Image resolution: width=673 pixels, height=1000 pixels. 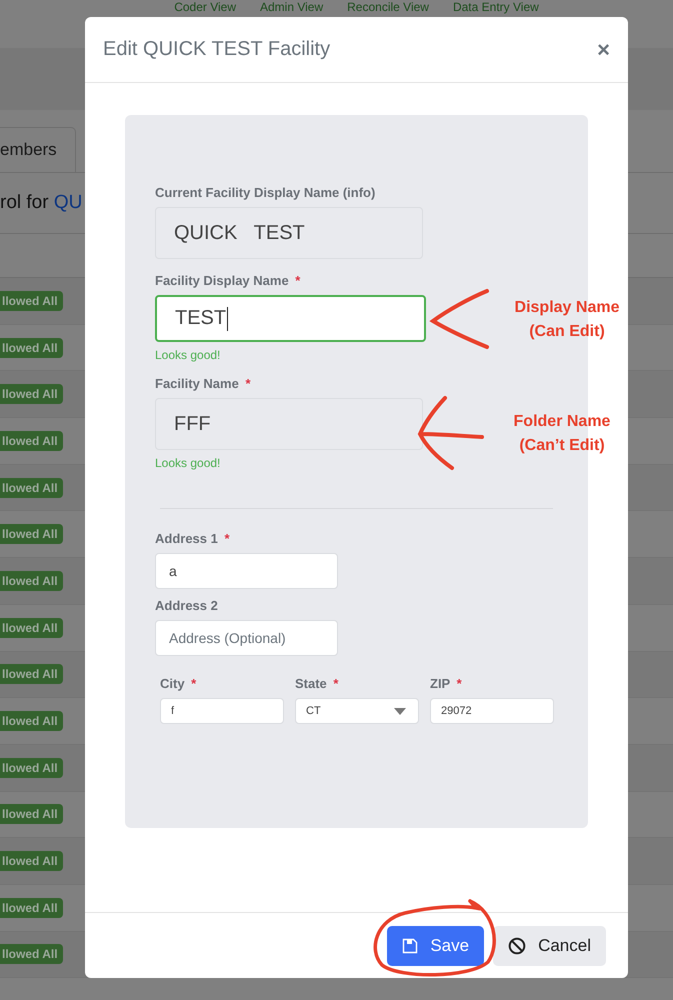 What do you see at coordinates (388, 7) in the screenshot?
I see `nav-link: Reconcile View` at bounding box center [388, 7].